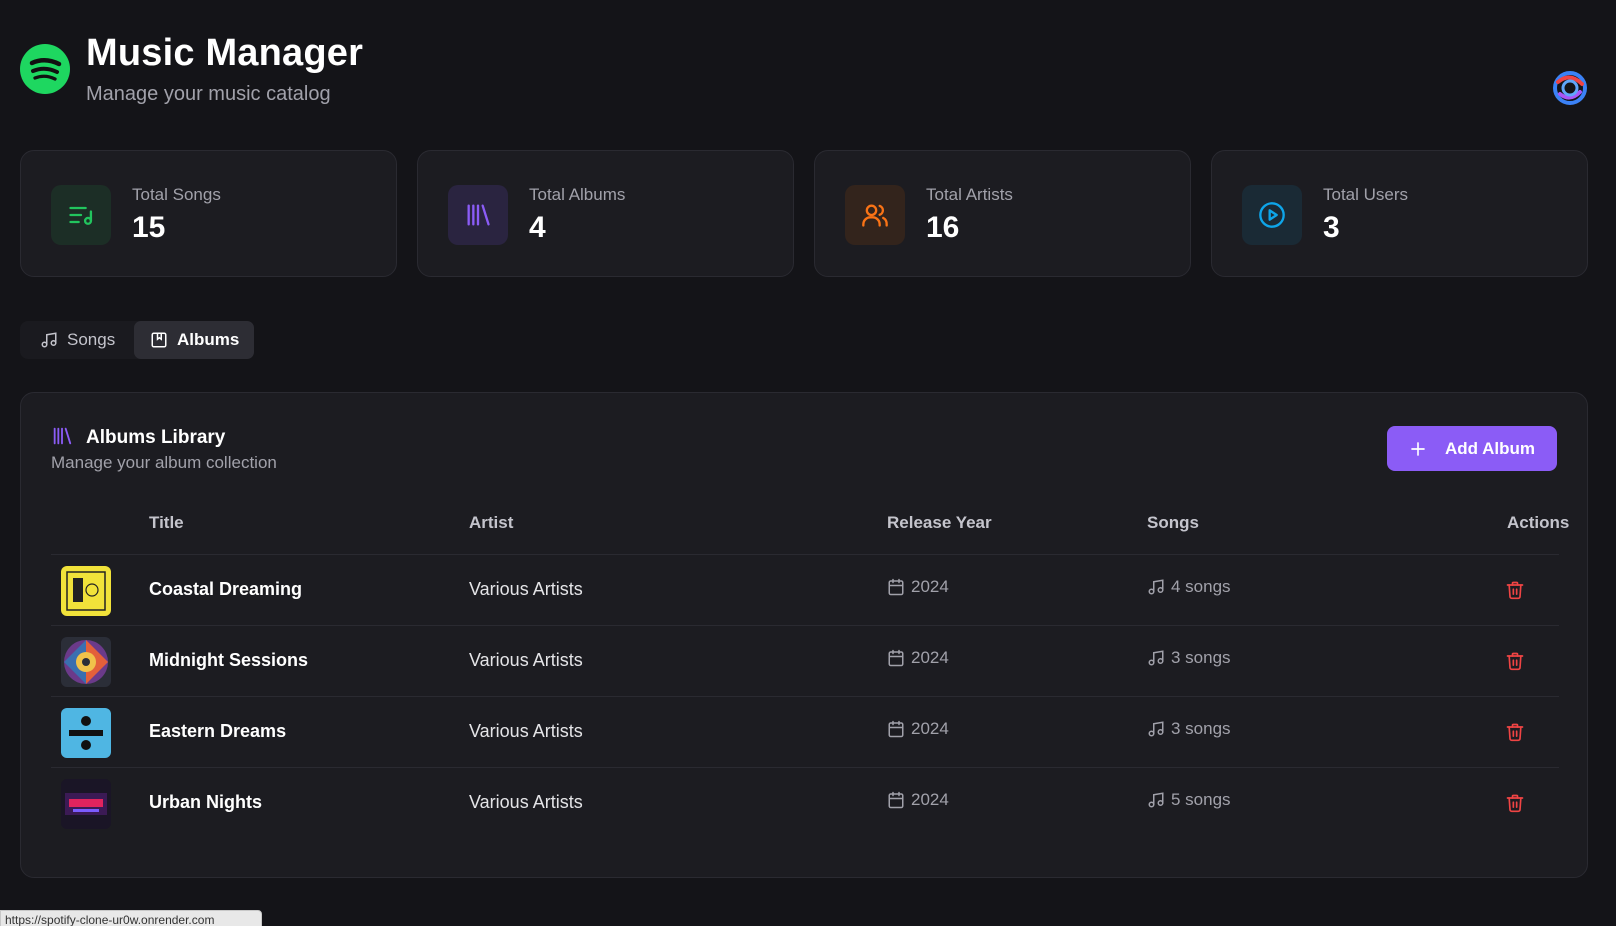 The width and height of the screenshot is (1616, 926). I want to click on tab-albums: Albums, so click(194, 340).